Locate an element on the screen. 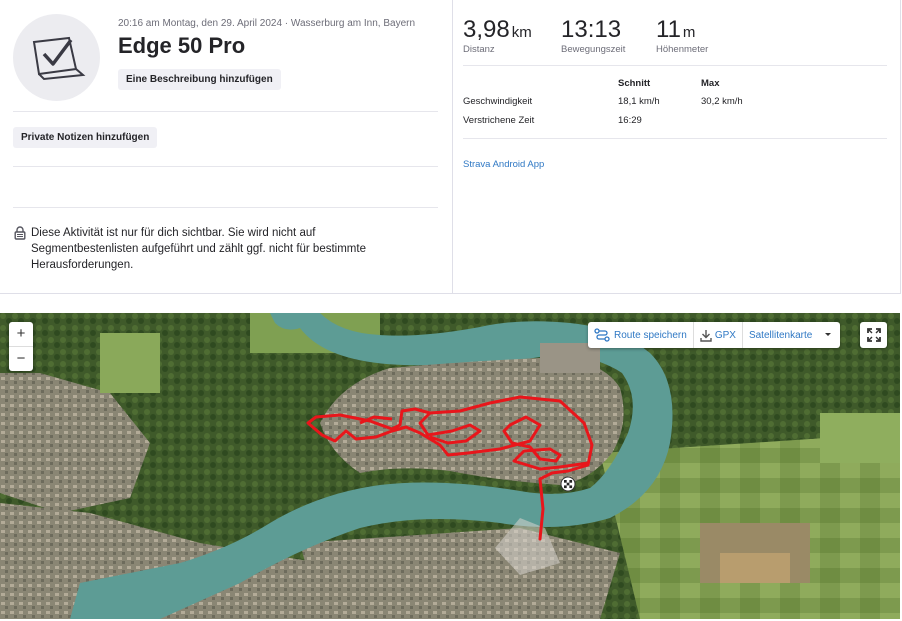  elevation-label: Höhenmeter is located at coordinates (682, 49).